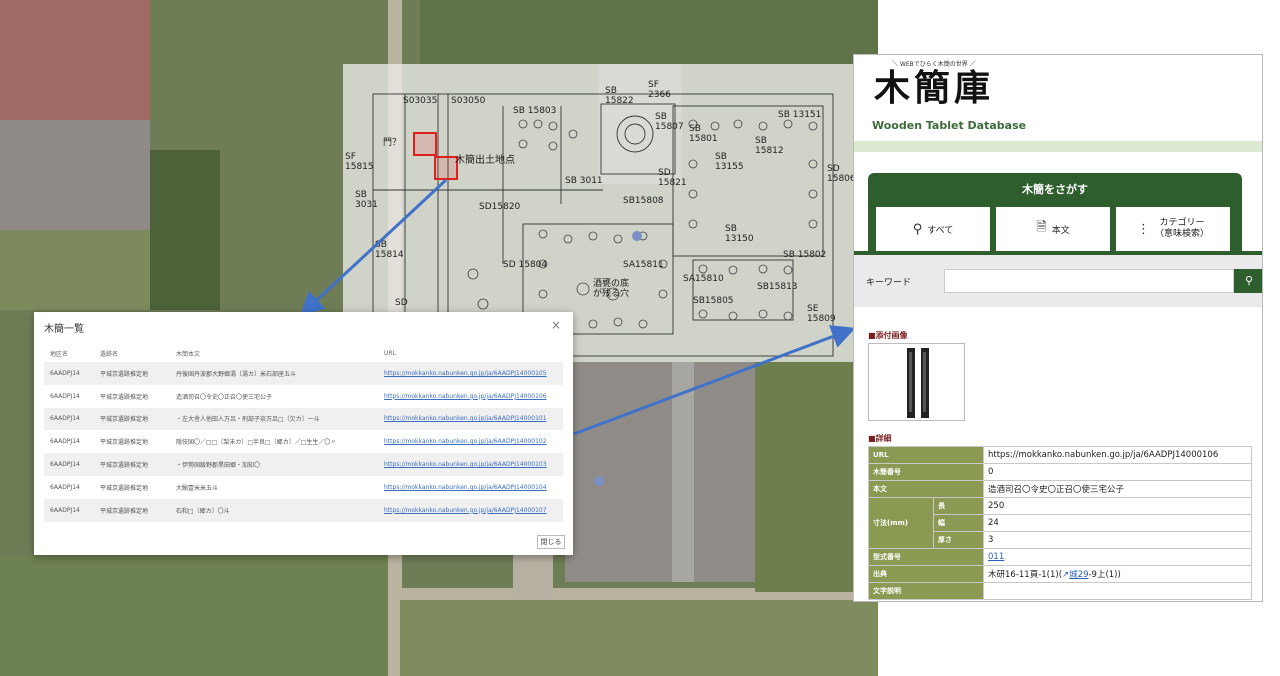 This screenshot has height=676, width=1280. What do you see at coordinates (1143, 229) in the screenshot?
I see `category-icon: ⋮` at bounding box center [1143, 229].